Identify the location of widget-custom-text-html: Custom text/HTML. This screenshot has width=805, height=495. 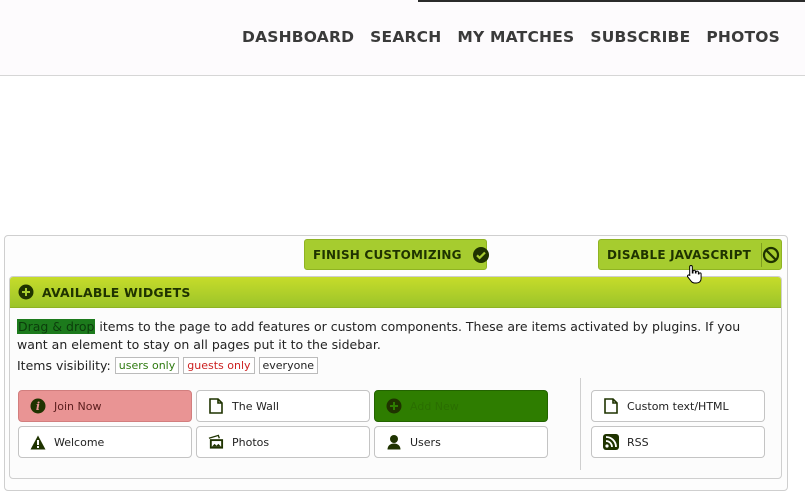
(678, 406).